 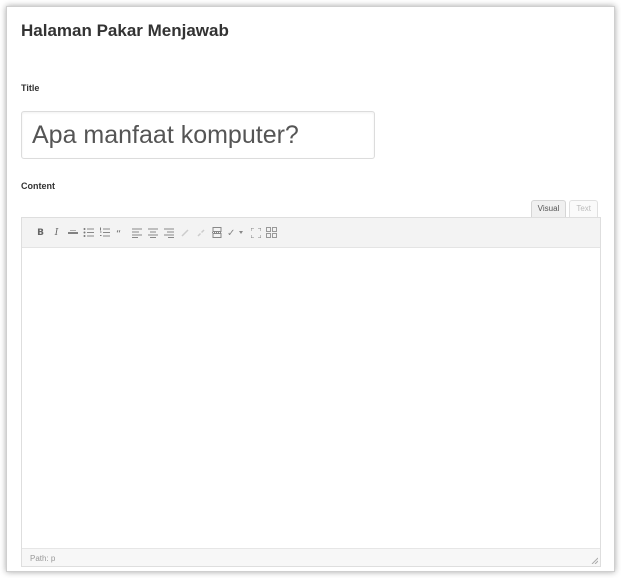 I want to click on unlink-button, so click(x=200, y=233).